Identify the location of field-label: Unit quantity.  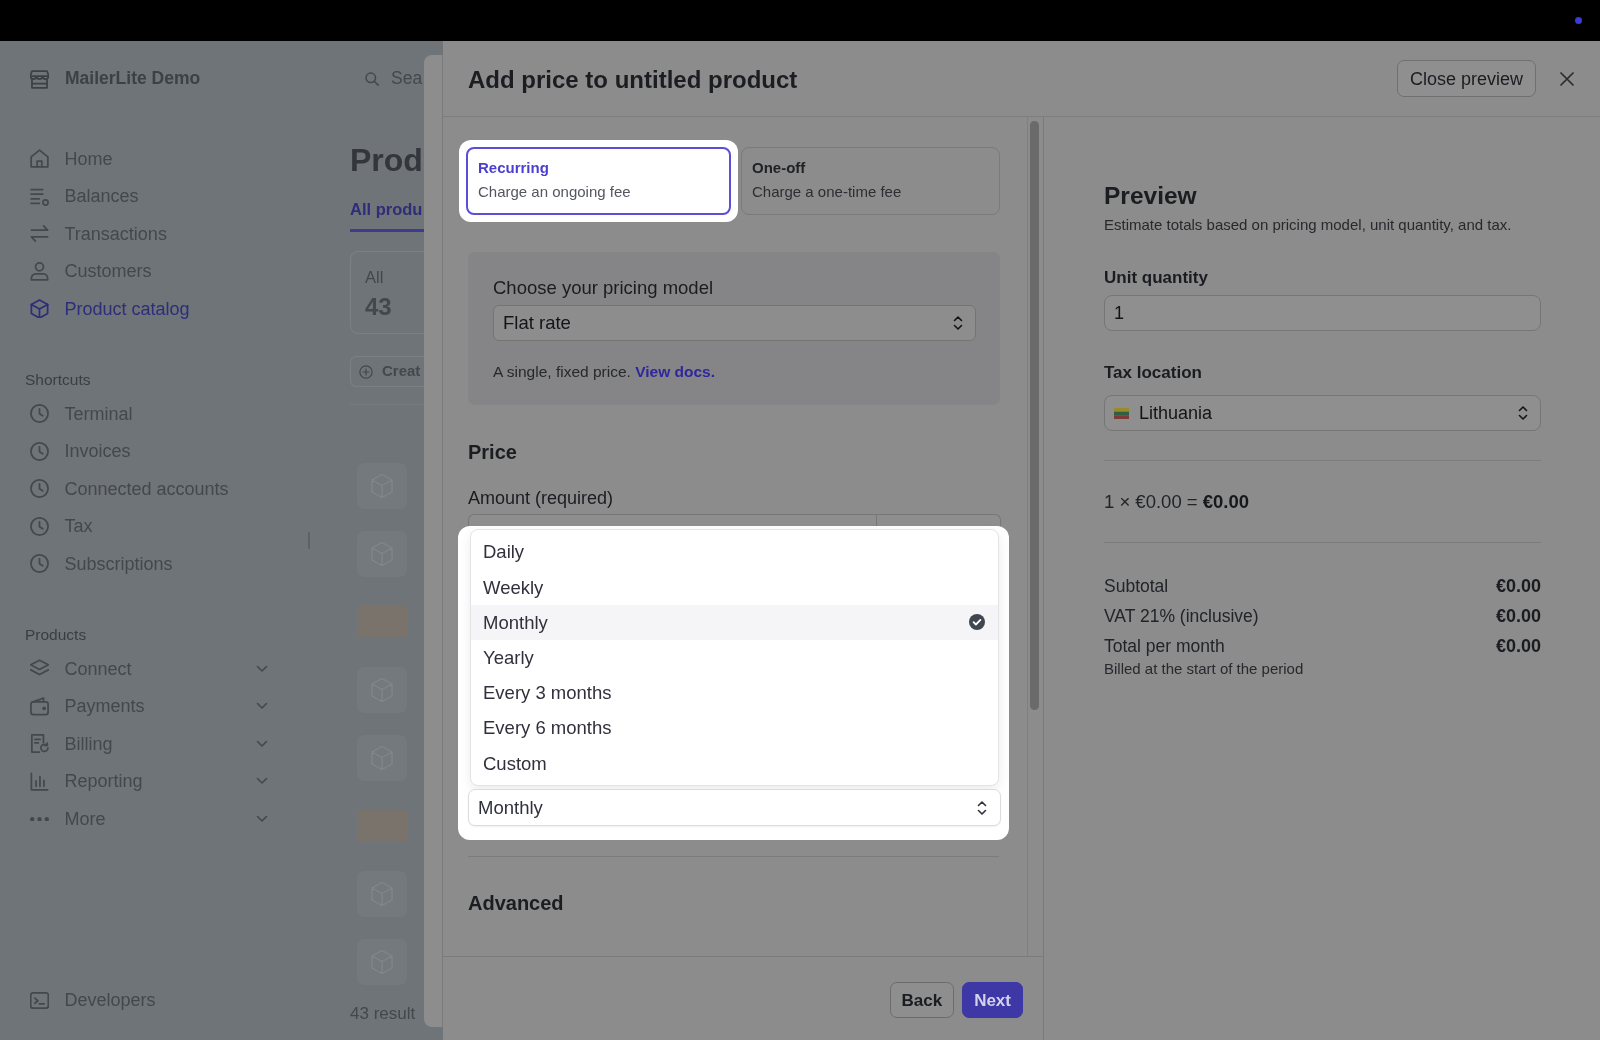
(1156, 278).